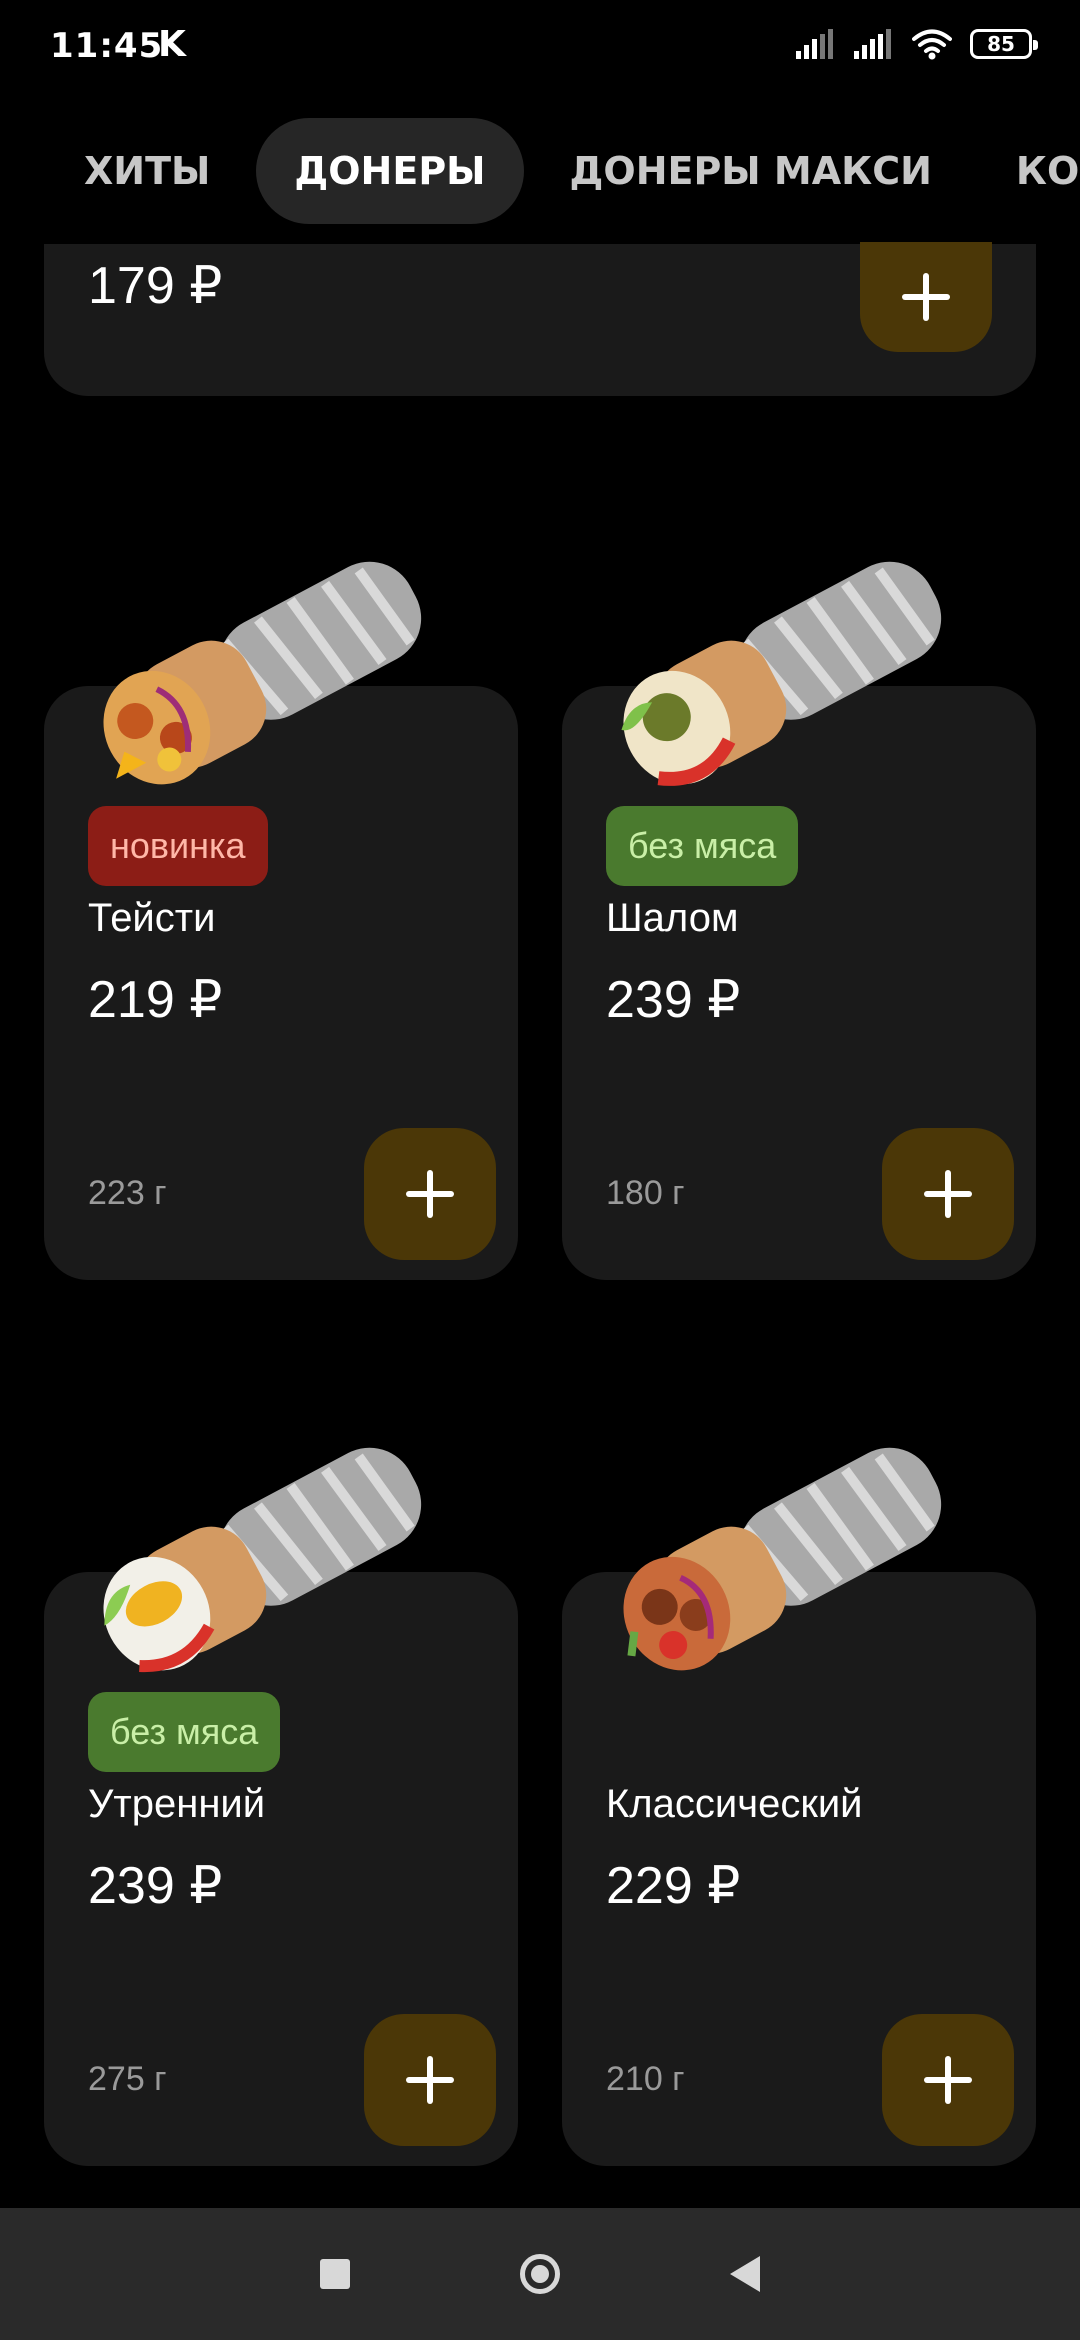 This screenshot has width=1080, height=2340. Describe the element at coordinates (751, 171) in the screenshot. I see `tab-doners-maxi: ДОНЕРЫ МАКСИ` at that location.